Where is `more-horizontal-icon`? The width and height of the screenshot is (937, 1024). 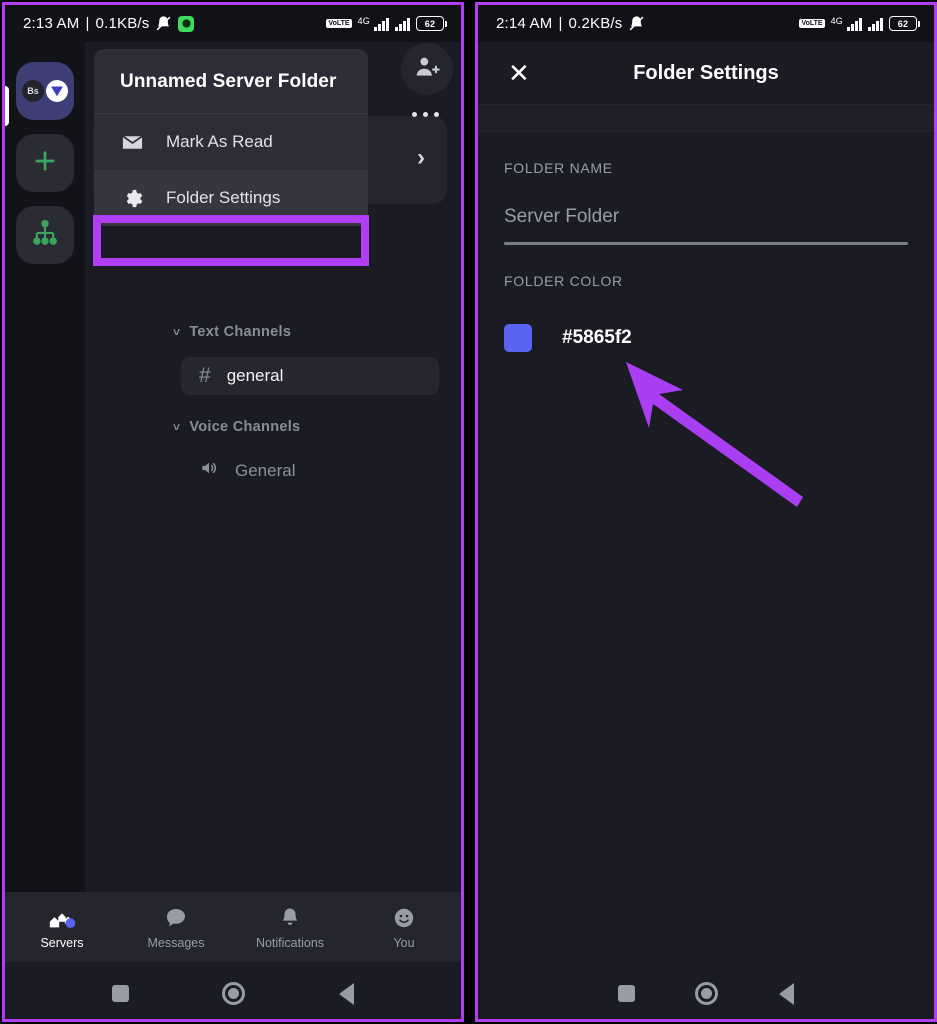
more-horizontal-icon is located at coordinates (425, 114).